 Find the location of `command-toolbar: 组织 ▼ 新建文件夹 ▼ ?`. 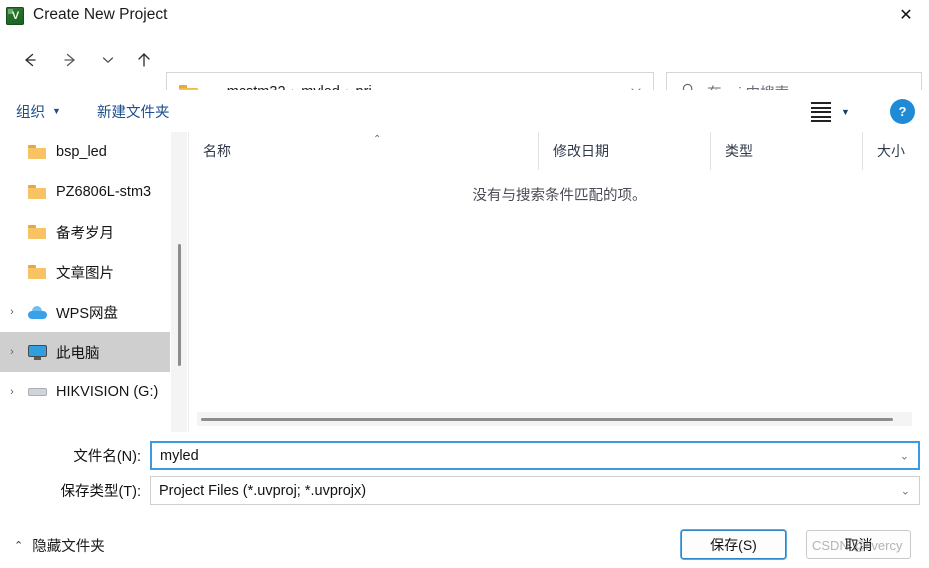

command-toolbar: 组织 ▼ 新建文件夹 ▼ ? is located at coordinates (464, 111).